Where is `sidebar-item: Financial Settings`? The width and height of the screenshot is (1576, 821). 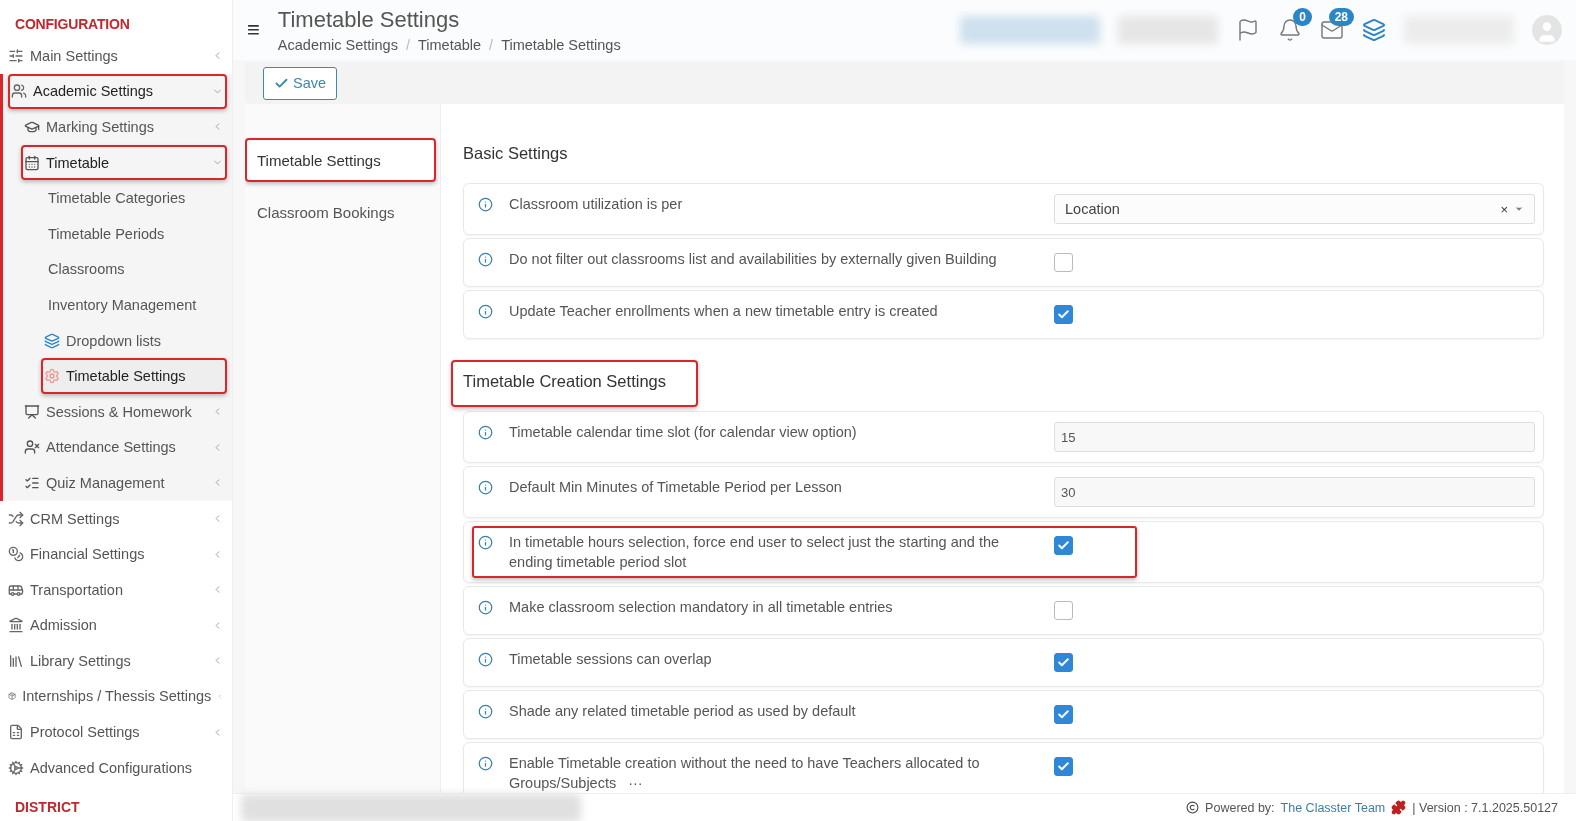
sidebar-item: Financial Settings is located at coordinates (116, 554).